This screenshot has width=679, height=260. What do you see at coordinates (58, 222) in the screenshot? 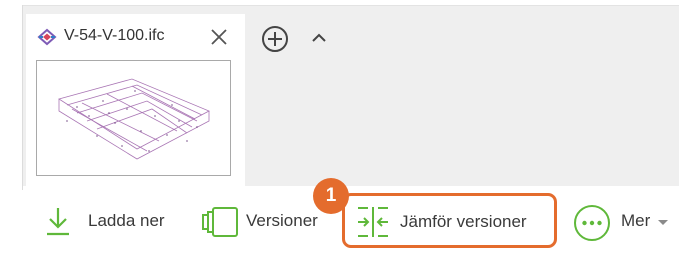
I see `download-icon` at bounding box center [58, 222].